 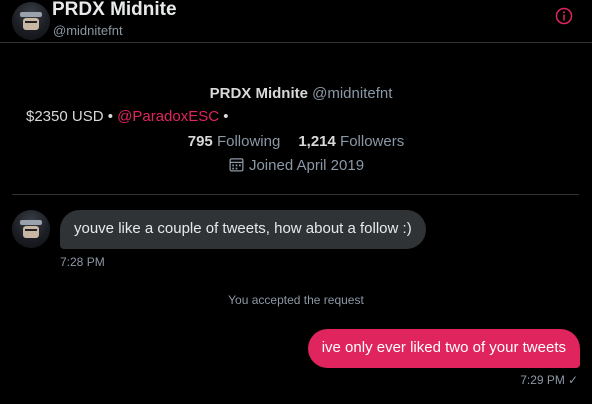 I want to click on bio-mention-link: @ParadoxESC, so click(x=168, y=116).